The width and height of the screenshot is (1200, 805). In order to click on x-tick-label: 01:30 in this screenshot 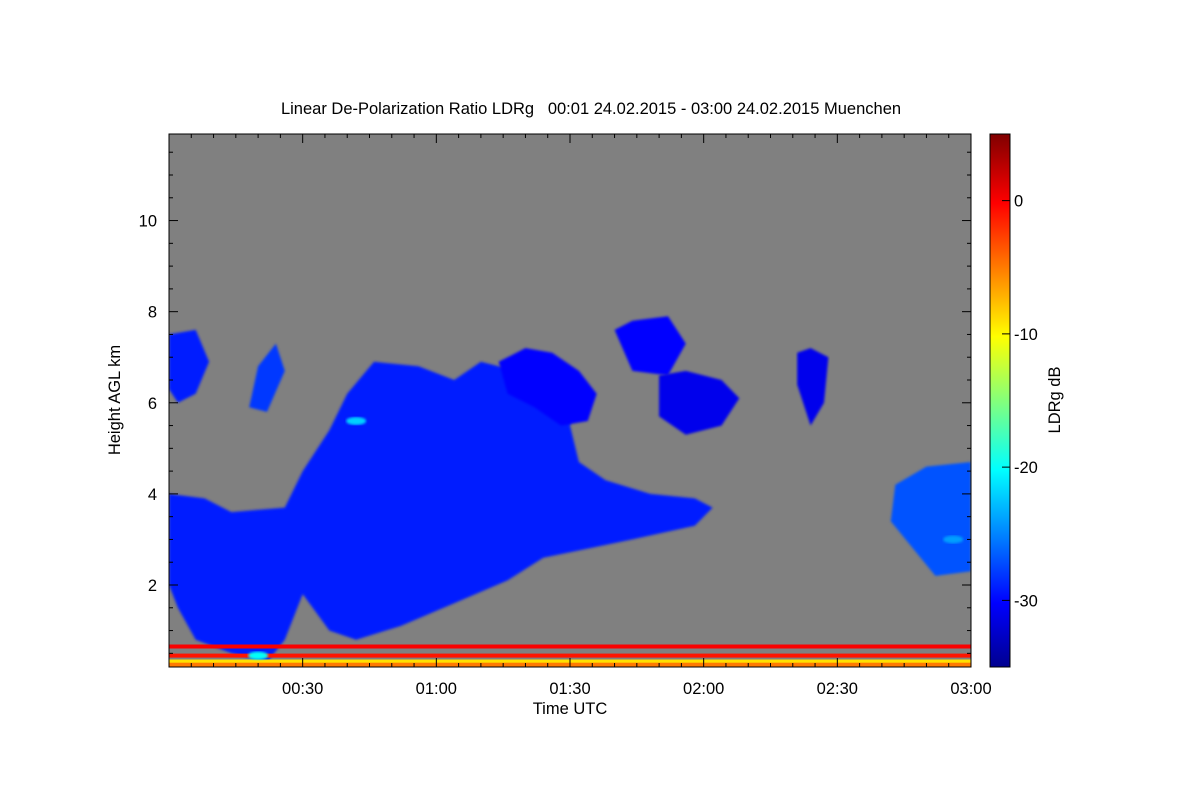, I will do `click(569, 689)`.